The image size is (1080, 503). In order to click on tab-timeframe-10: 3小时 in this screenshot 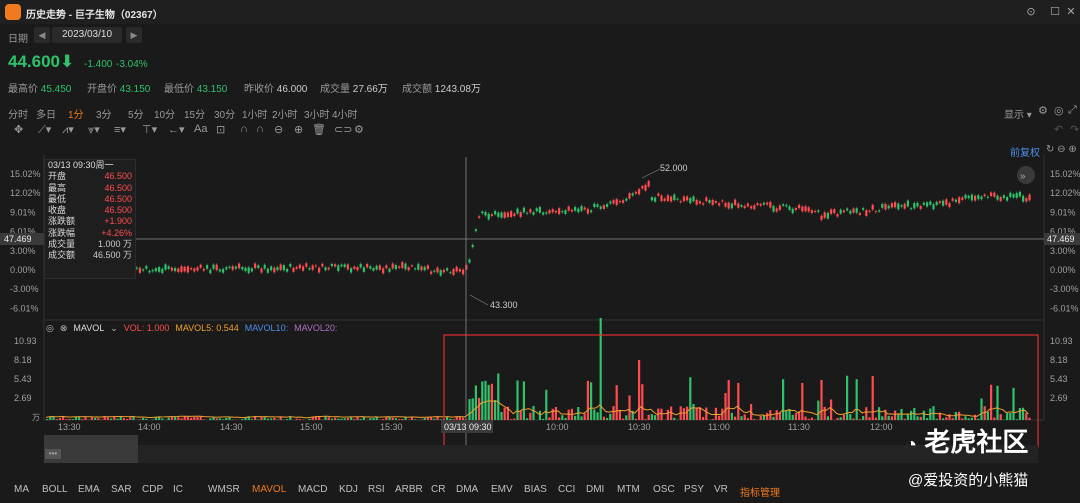, I will do `click(317, 113)`.